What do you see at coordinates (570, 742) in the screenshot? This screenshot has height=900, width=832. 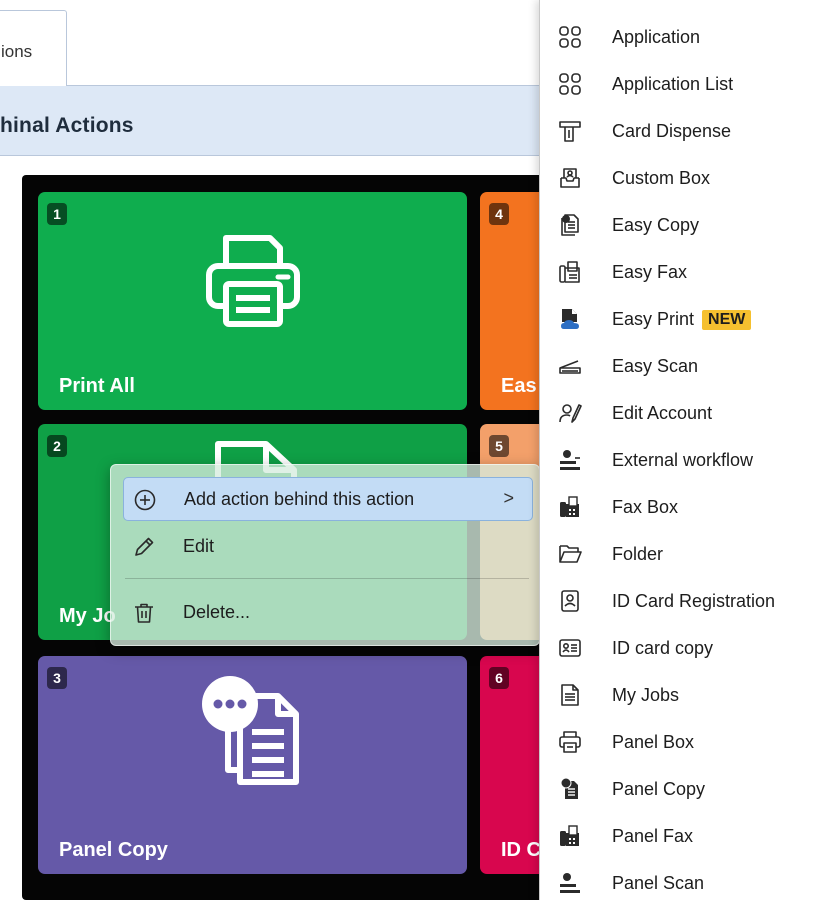 I see `panel-box-icon` at bounding box center [570, 742].